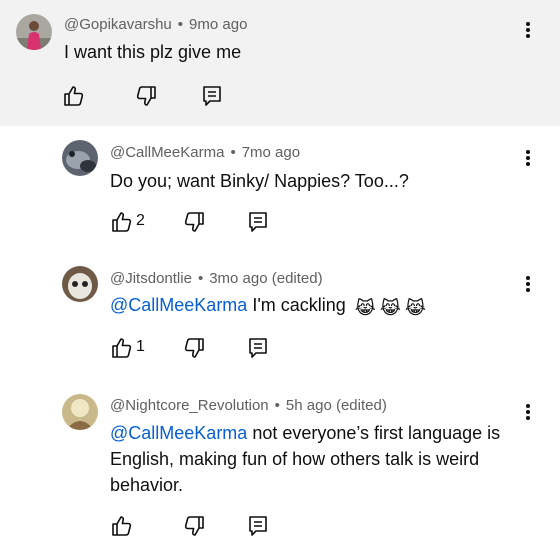 This screenshot has height=560, width=560. What do you see at coordinates (140, 220) in the screenshot?
I see `like-count: 2` at bounding box center [140, 220].